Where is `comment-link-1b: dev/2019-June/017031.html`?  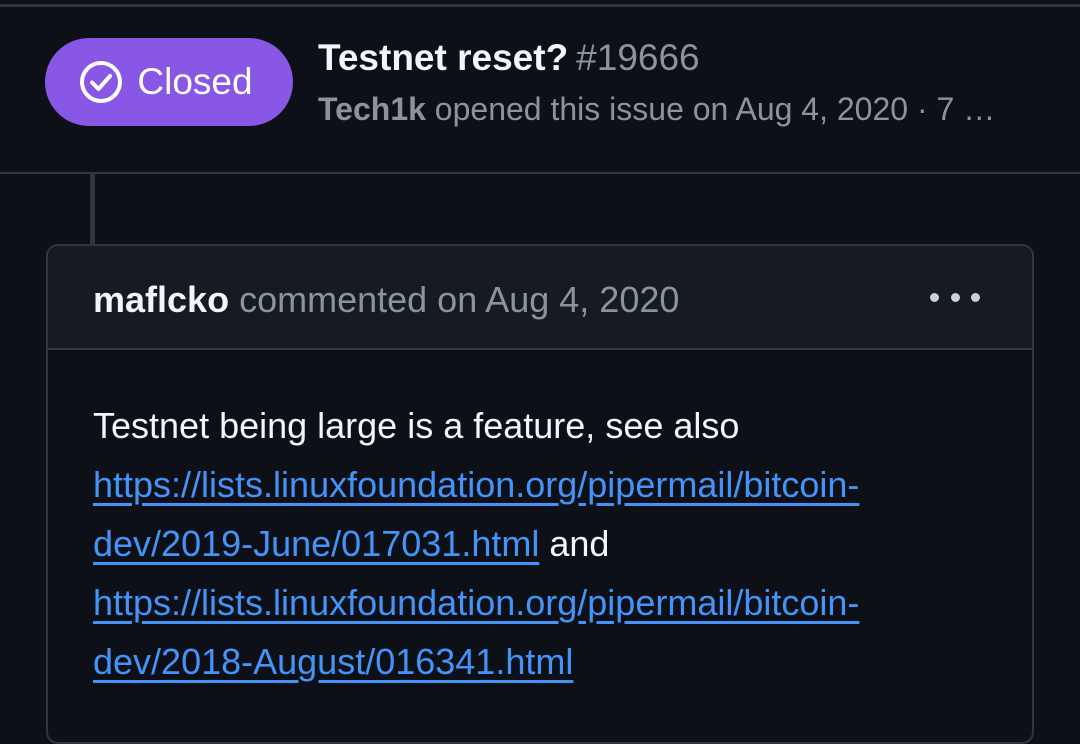
comment-link-1b: dev/2019-June/017031.html is located at coordinates (316, 543).